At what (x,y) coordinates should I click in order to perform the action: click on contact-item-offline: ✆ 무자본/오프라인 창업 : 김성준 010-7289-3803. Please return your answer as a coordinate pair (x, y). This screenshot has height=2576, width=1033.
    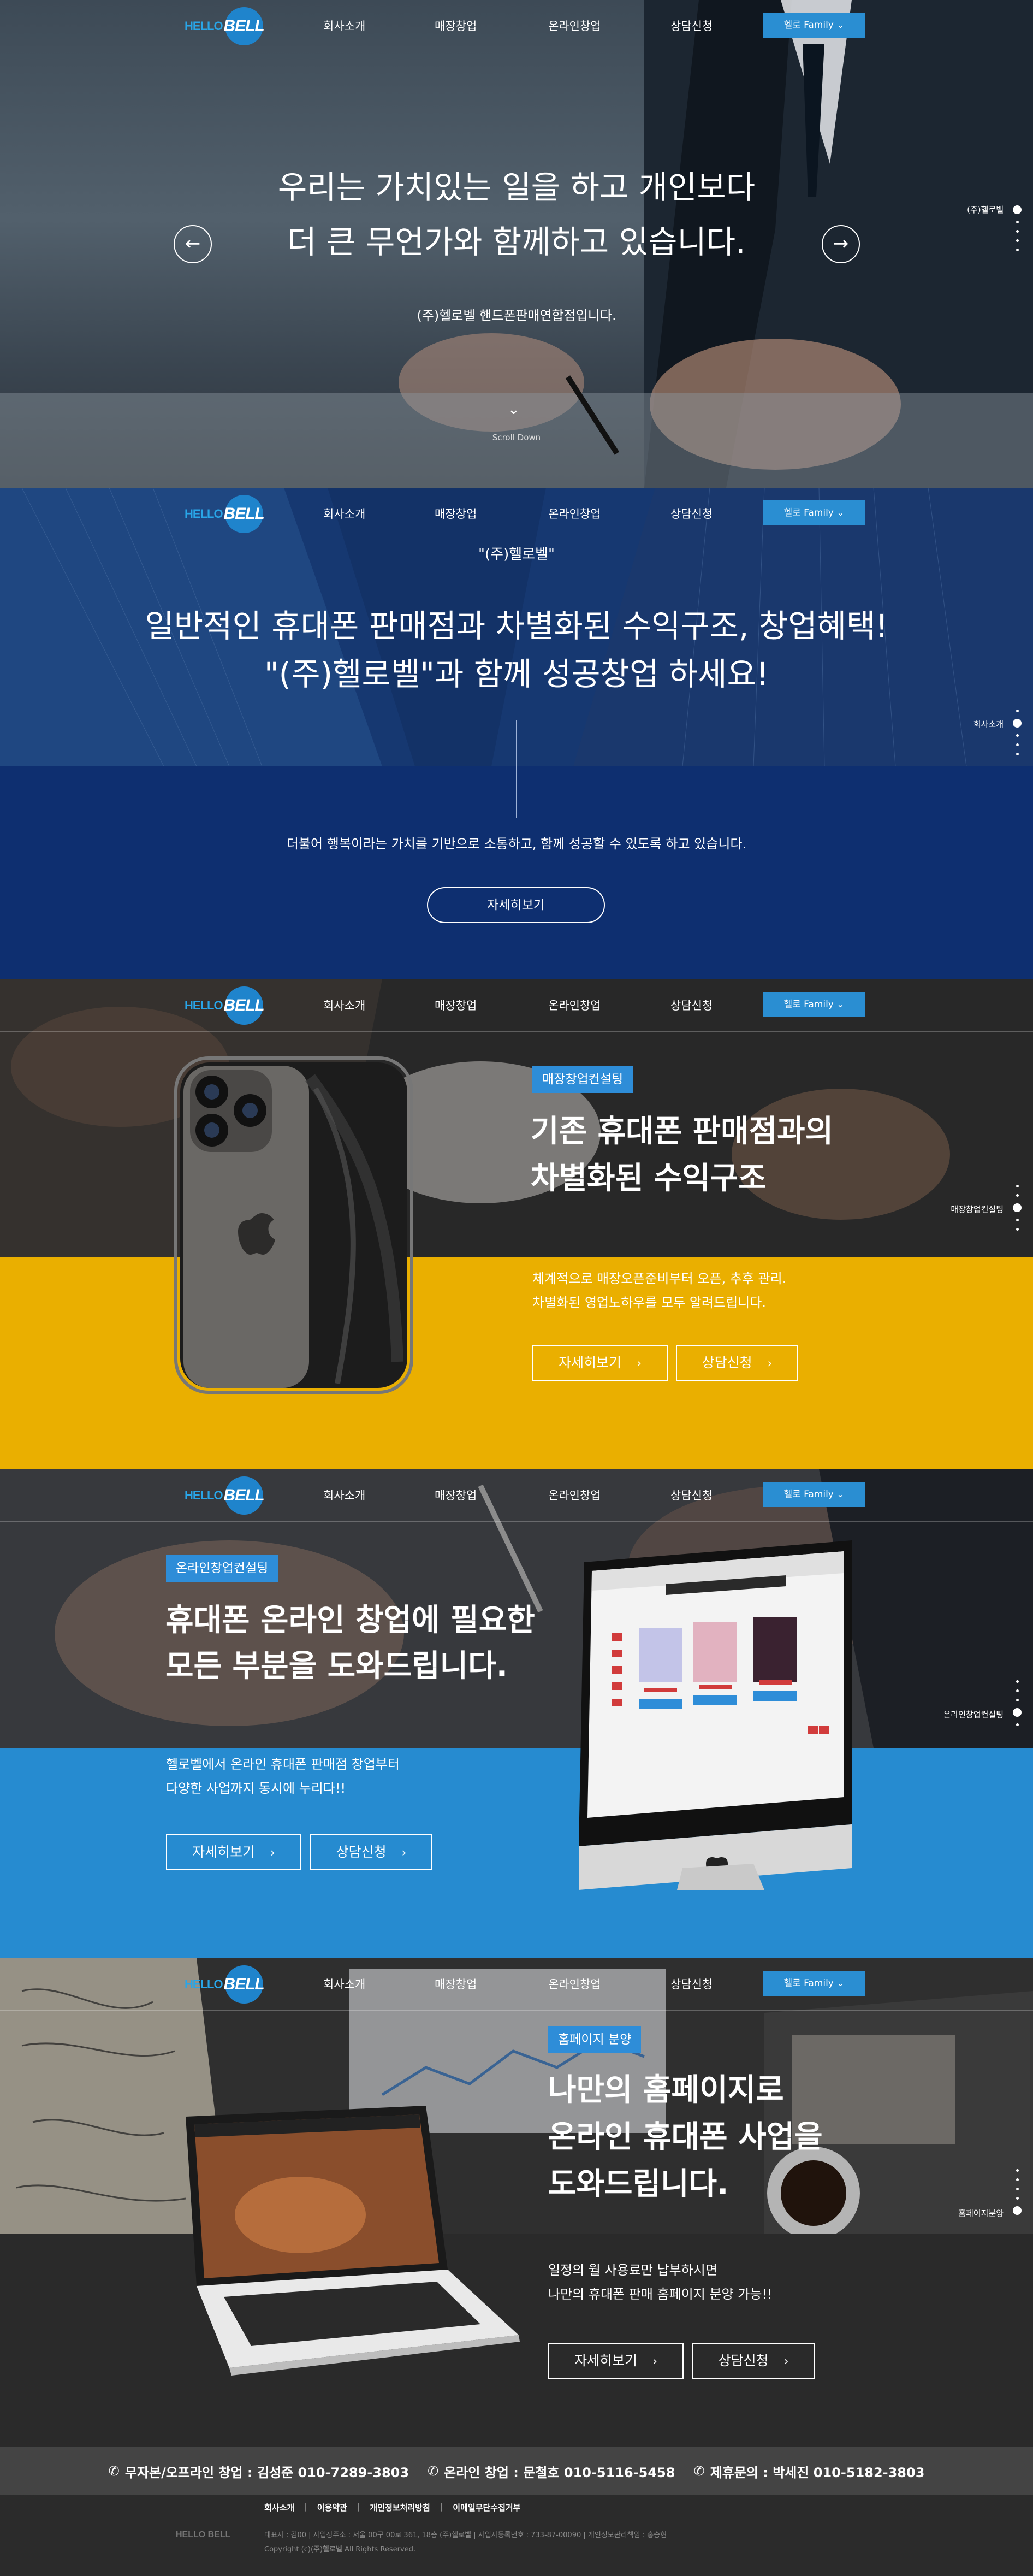
    Looking at the image, I should click on (259, 2471).